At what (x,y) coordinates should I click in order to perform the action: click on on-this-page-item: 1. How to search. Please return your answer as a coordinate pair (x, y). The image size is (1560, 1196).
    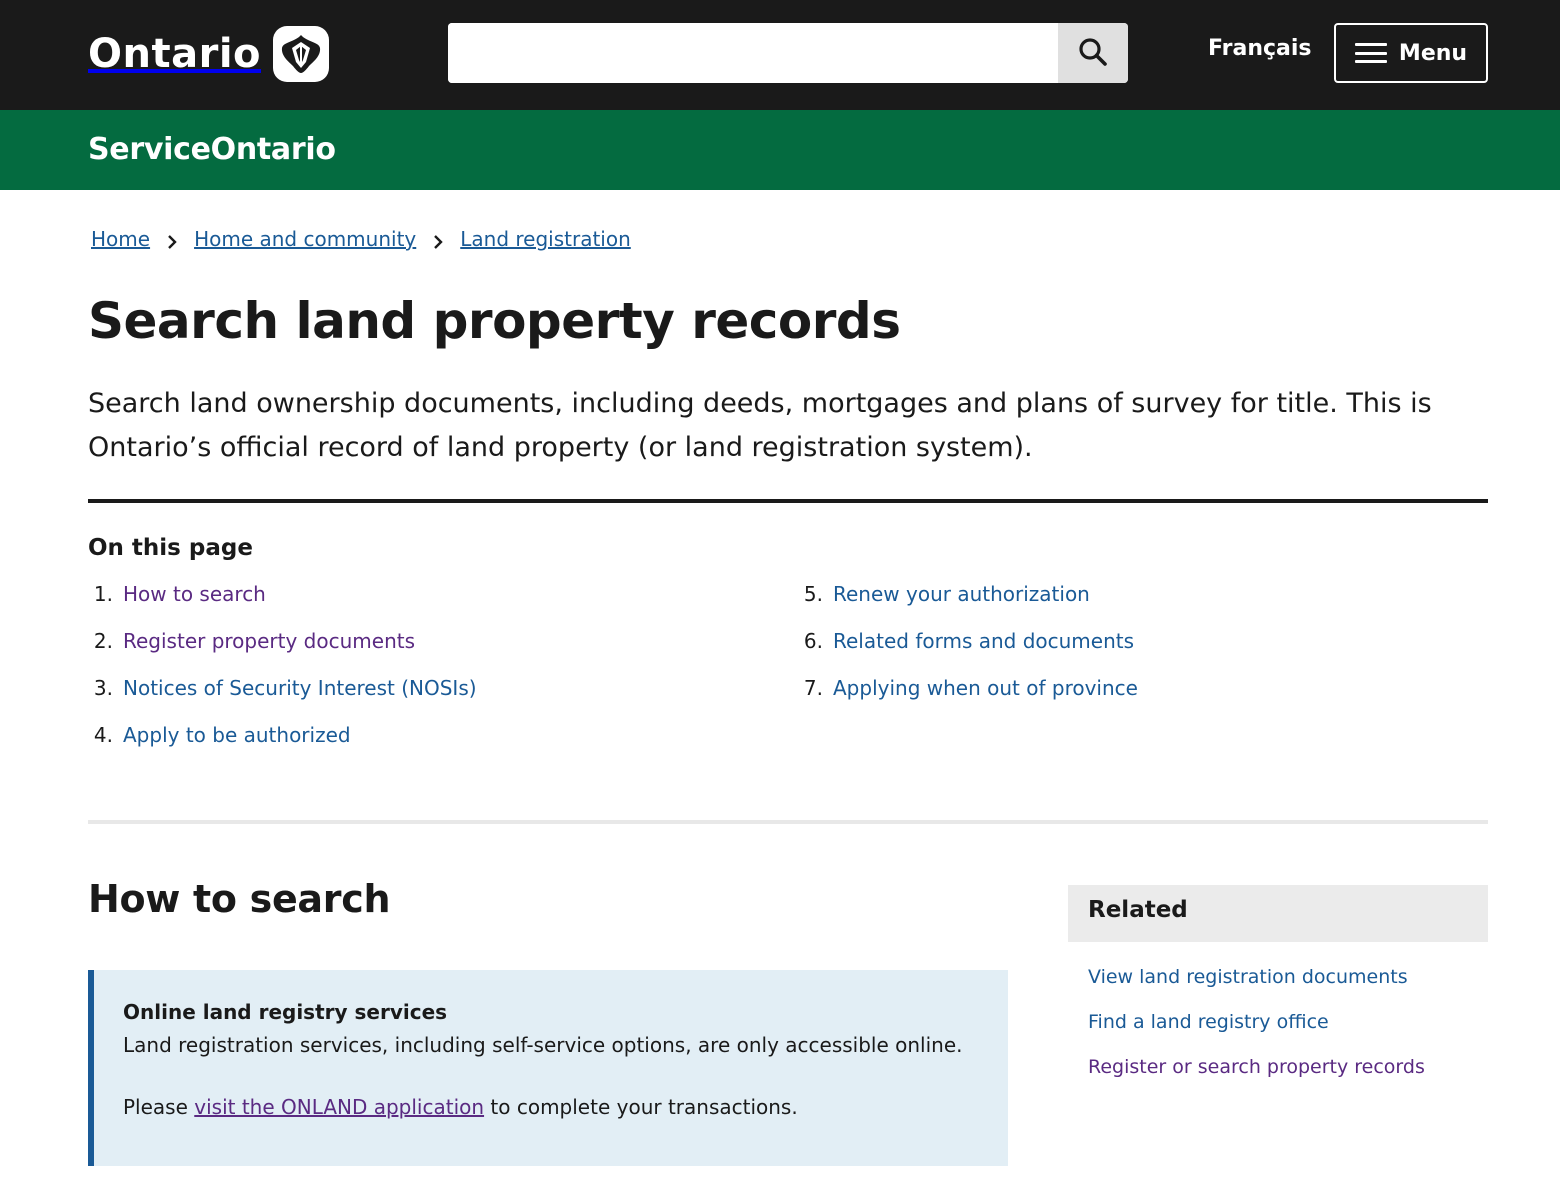
    Looking at the image, I should click on (177, 594).